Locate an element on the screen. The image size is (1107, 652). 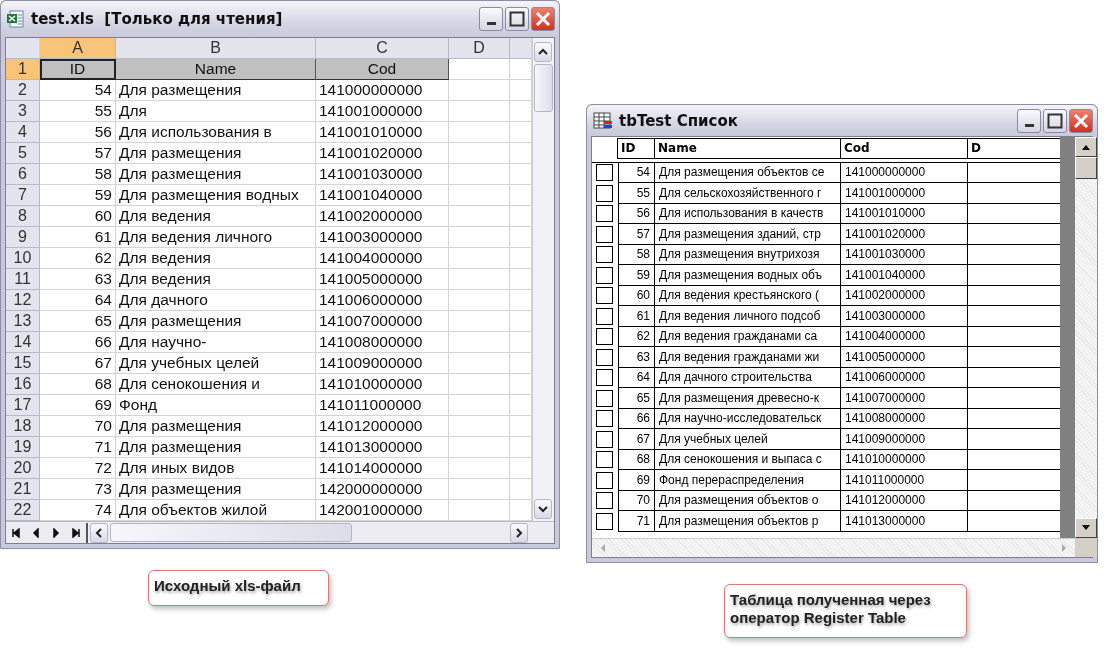
row-header: 19 is located at coordinates (23, 447).